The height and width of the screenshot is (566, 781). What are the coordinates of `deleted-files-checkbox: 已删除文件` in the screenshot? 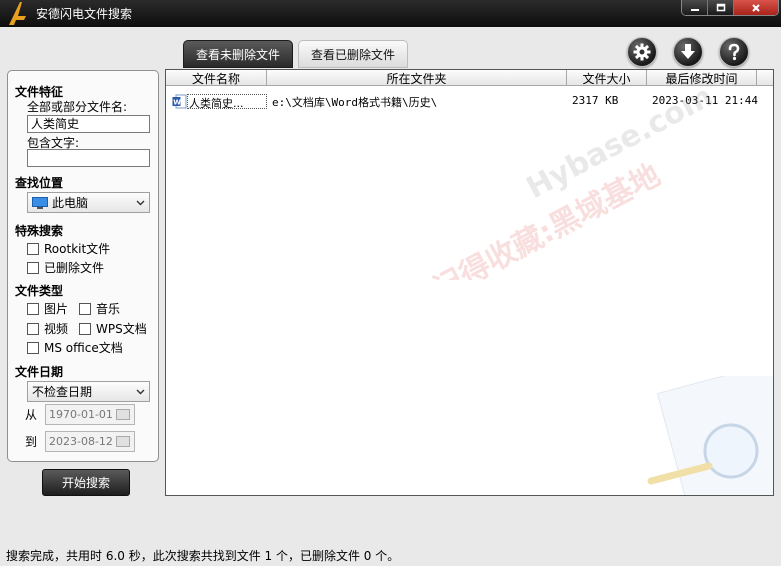 It's located at (65, 267).